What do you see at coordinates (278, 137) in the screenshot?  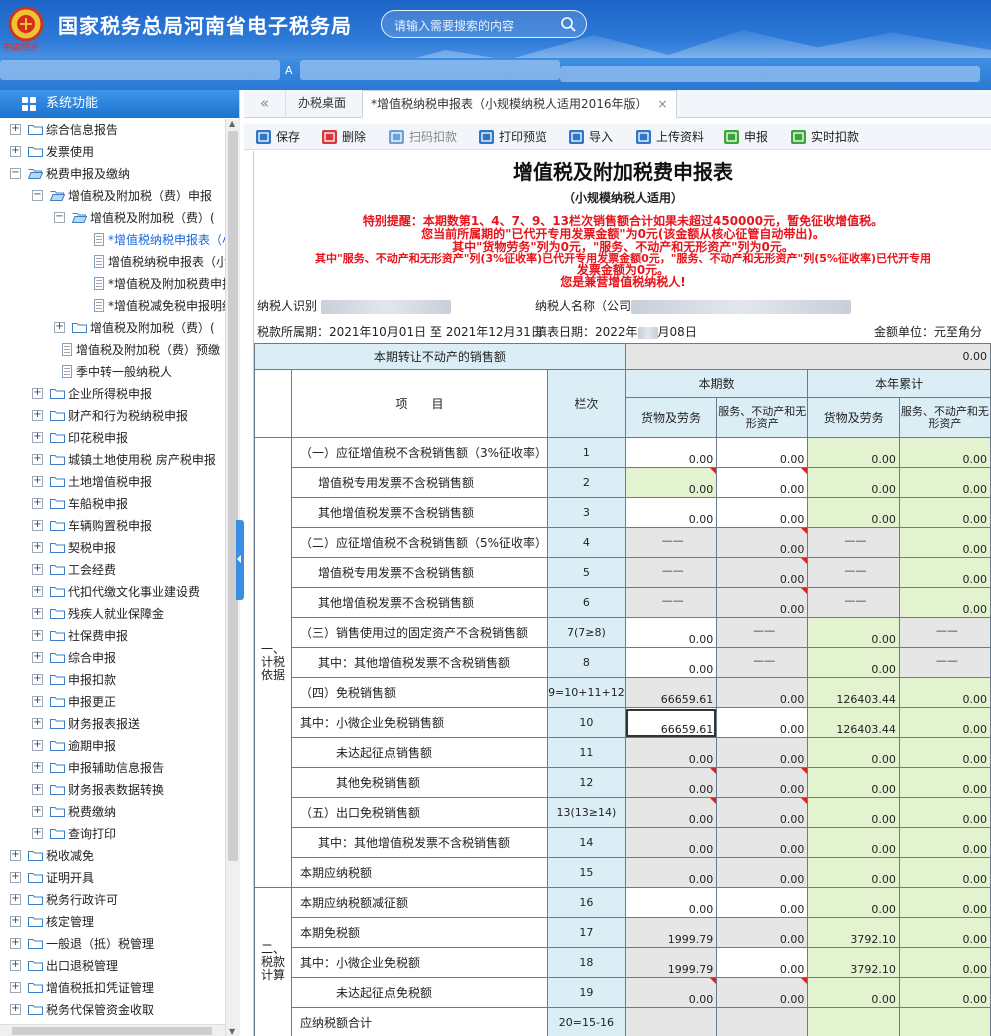 I see `toolbar-button: 保存` at bounding box center [278, 137].